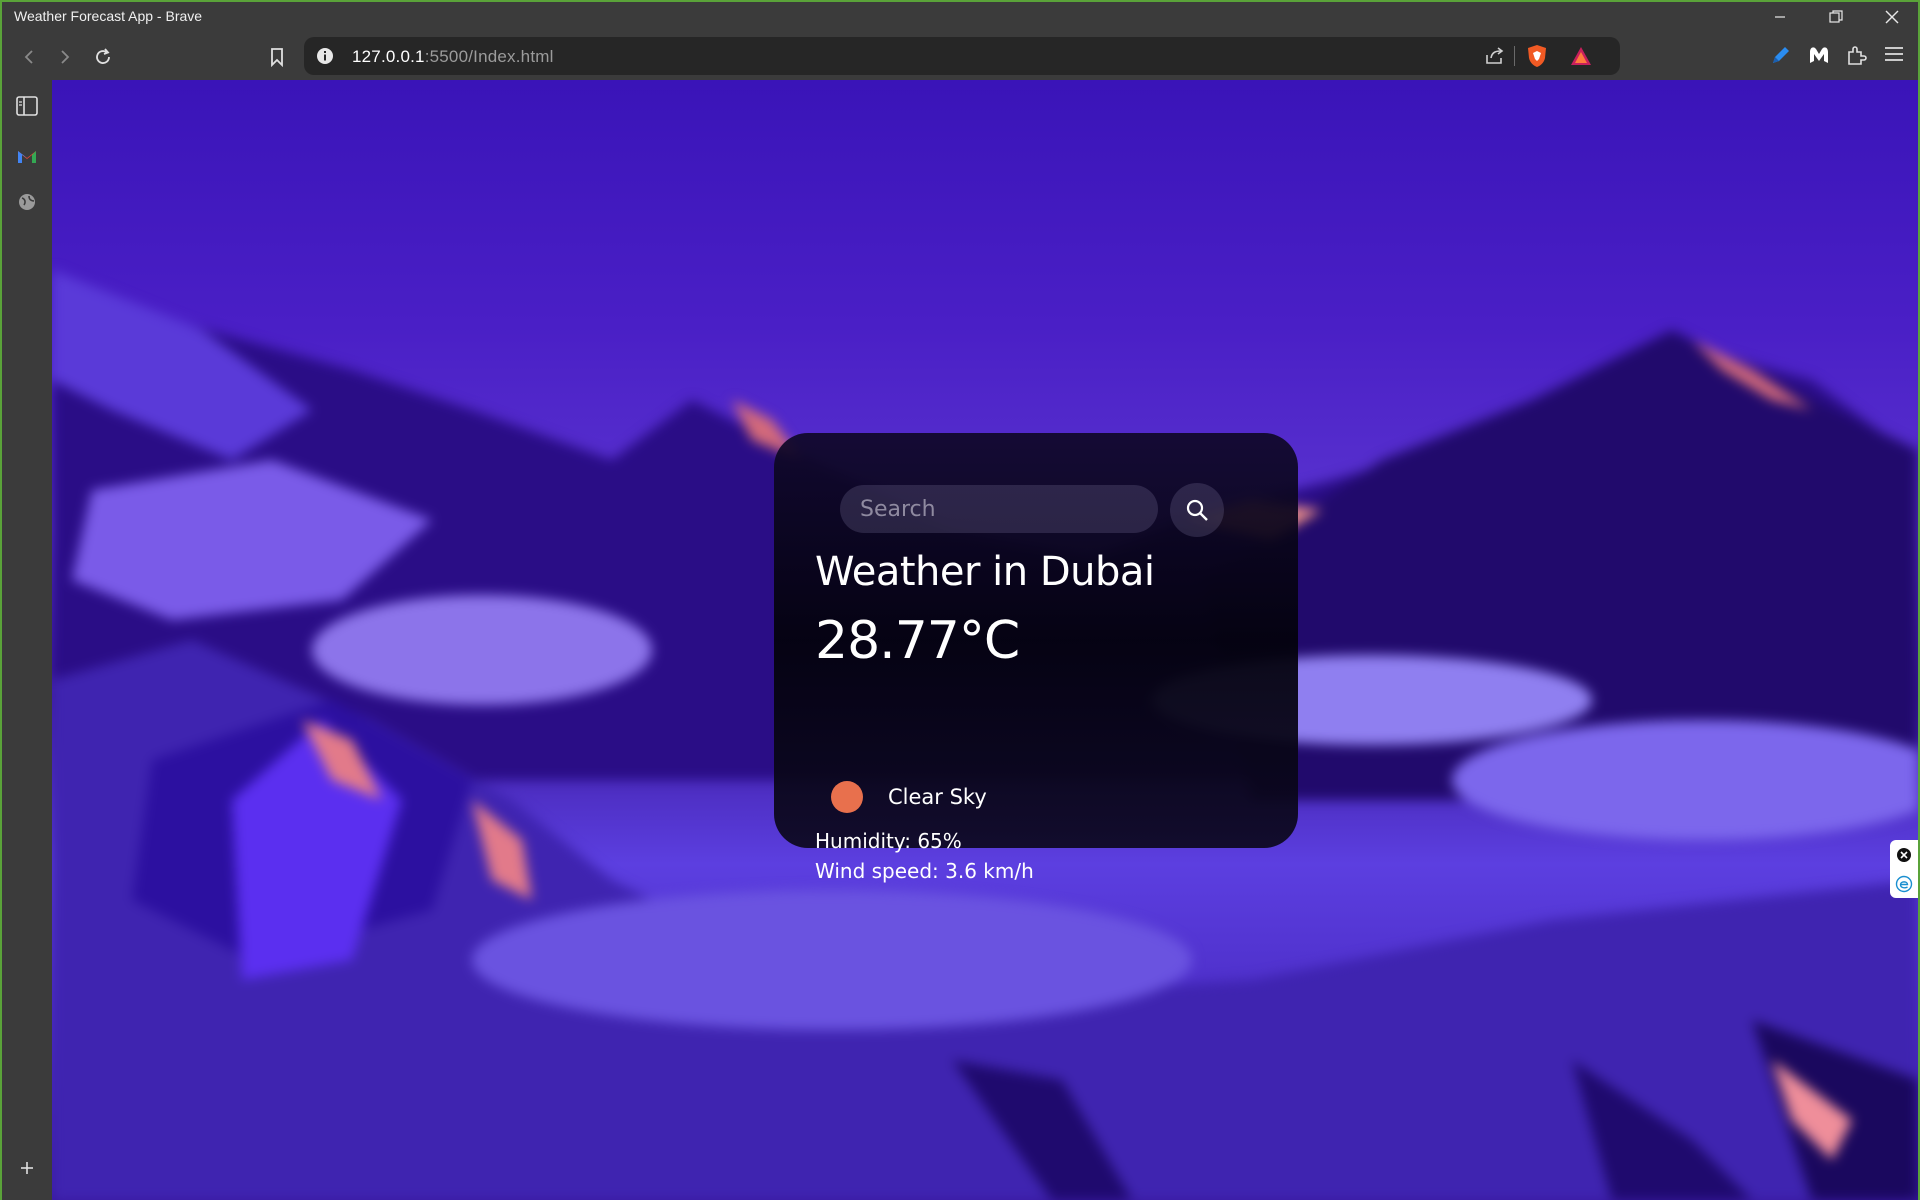 Image resolution: width=1920 pixels, height=1200 pixels. Describe the element at coordinates (1514, 56) in the screenshot. I see `url-divider` at that location.